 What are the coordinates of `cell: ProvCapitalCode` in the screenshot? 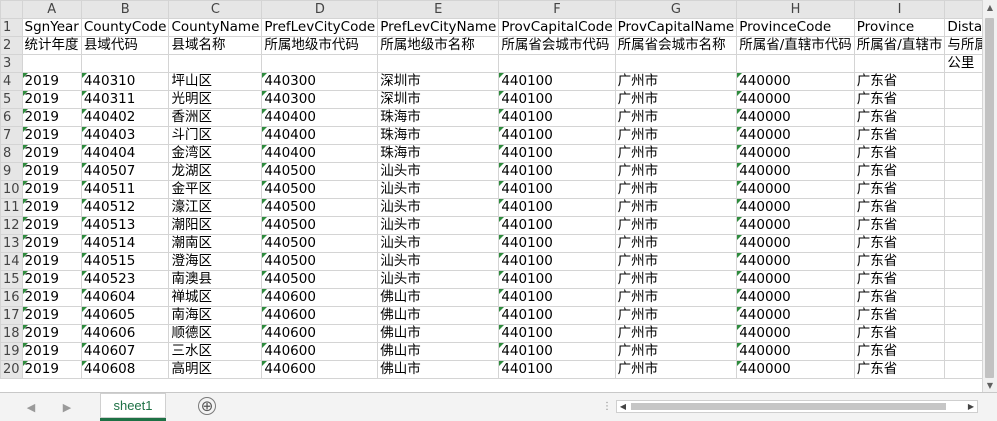 It's located at (557, 28).